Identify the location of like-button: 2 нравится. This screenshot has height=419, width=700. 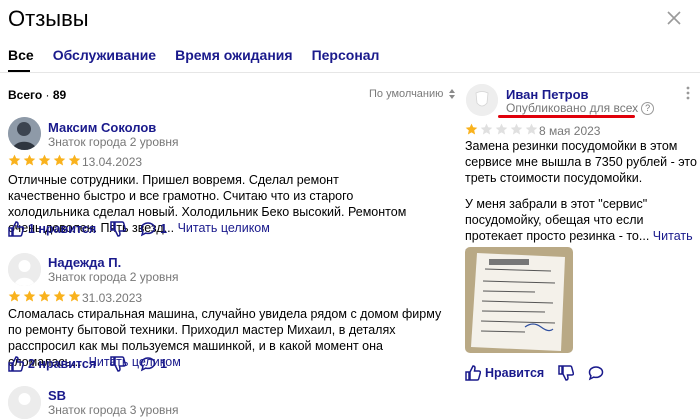
(52, 364).